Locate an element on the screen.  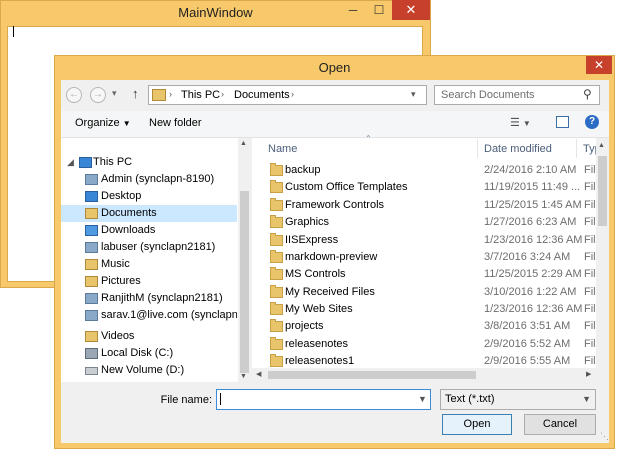
user-icon is located at coordinates (91, 298).